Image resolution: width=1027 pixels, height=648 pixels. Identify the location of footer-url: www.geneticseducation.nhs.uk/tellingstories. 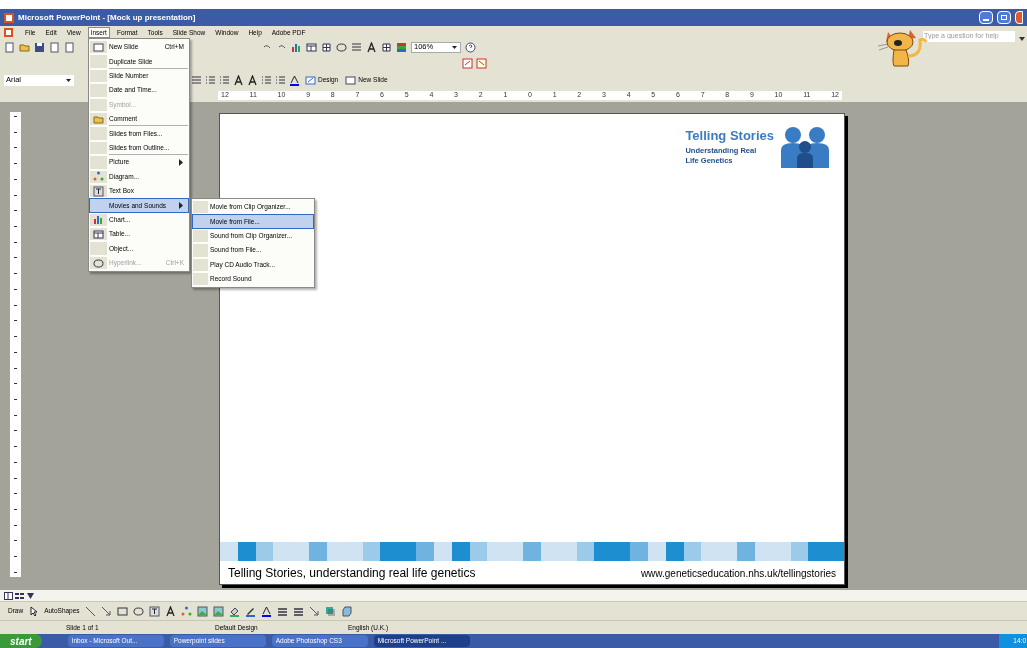
(738, 573).